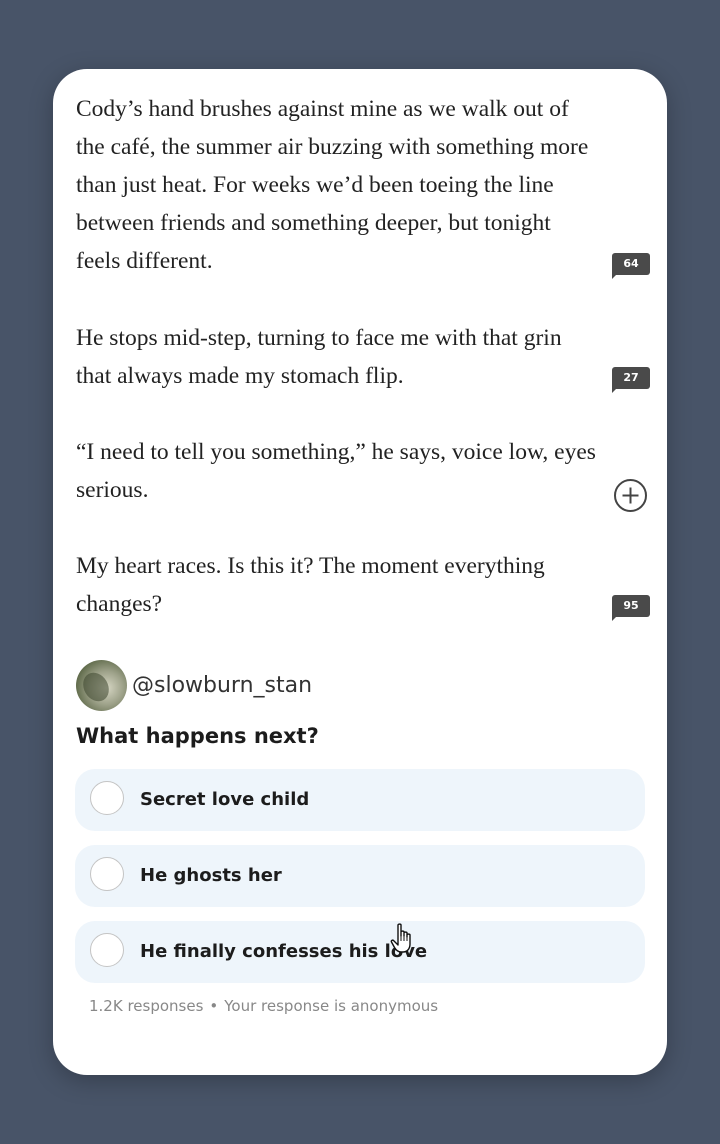 This screenshot has height=1144, width=720. What do you see at coordinates (360, 800) in the screenshot?
I see `poll-option: Secret love child` at bounding box center [360, 800].